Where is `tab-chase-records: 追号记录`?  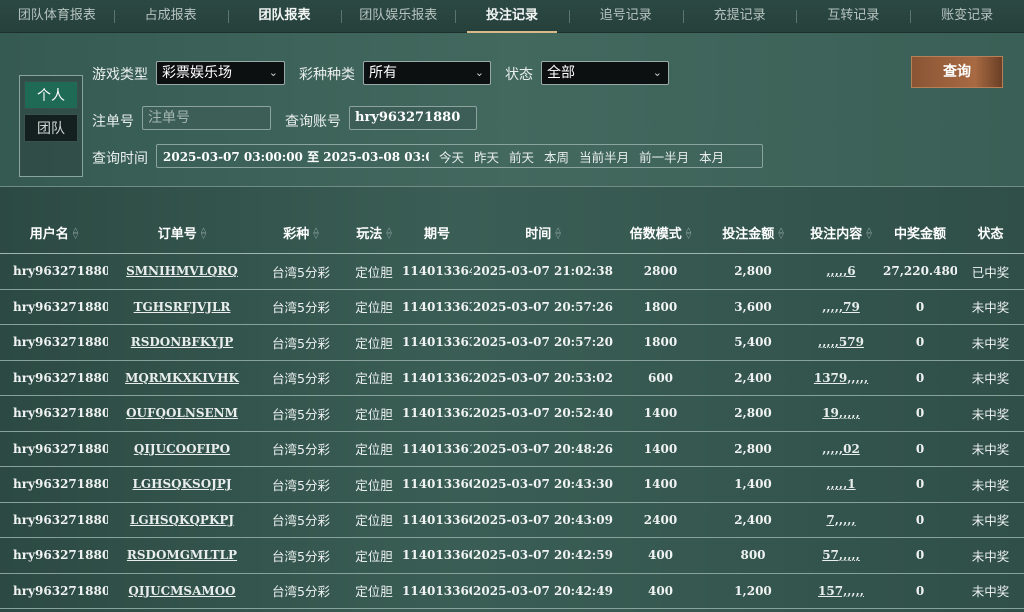 tab-chase-records: 追号记录 is located at coordinates (625, 16).